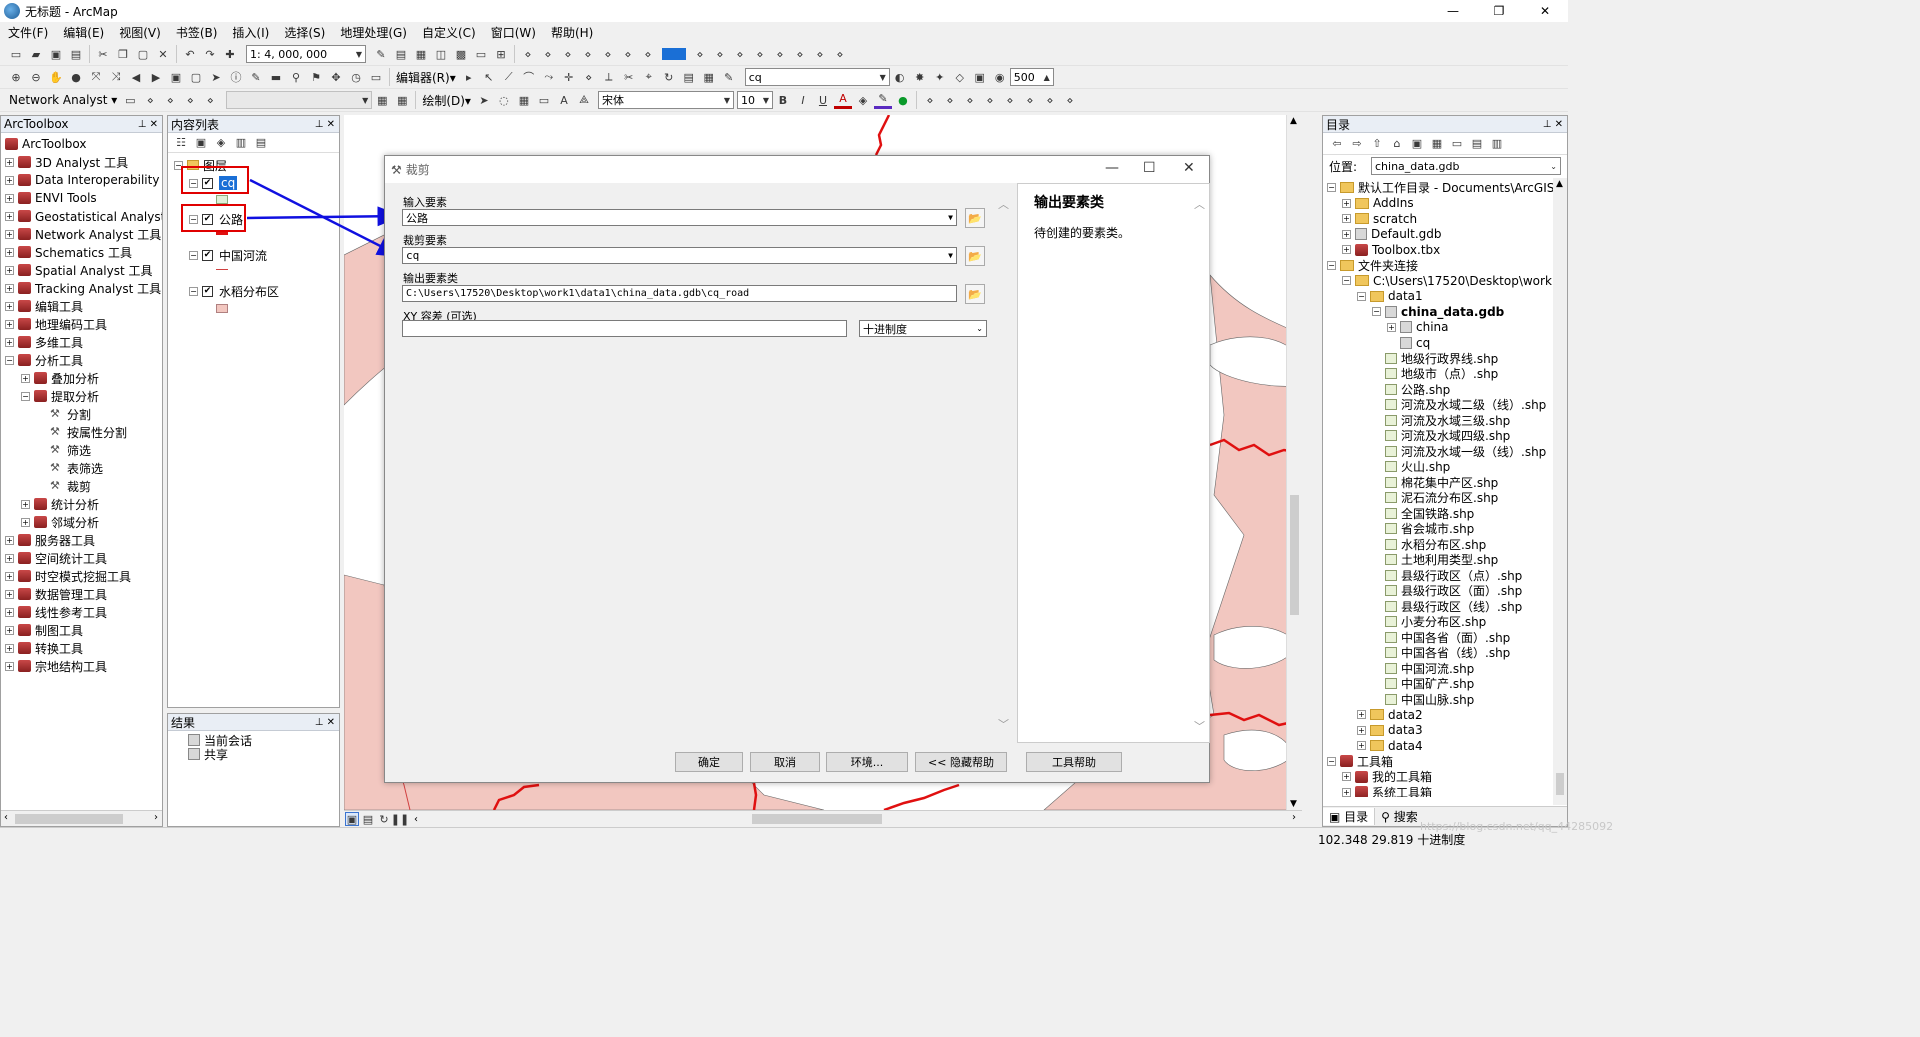  I want to click on catalog-tree-item: 县级行政区（点）.shp, so click(1447, 576).